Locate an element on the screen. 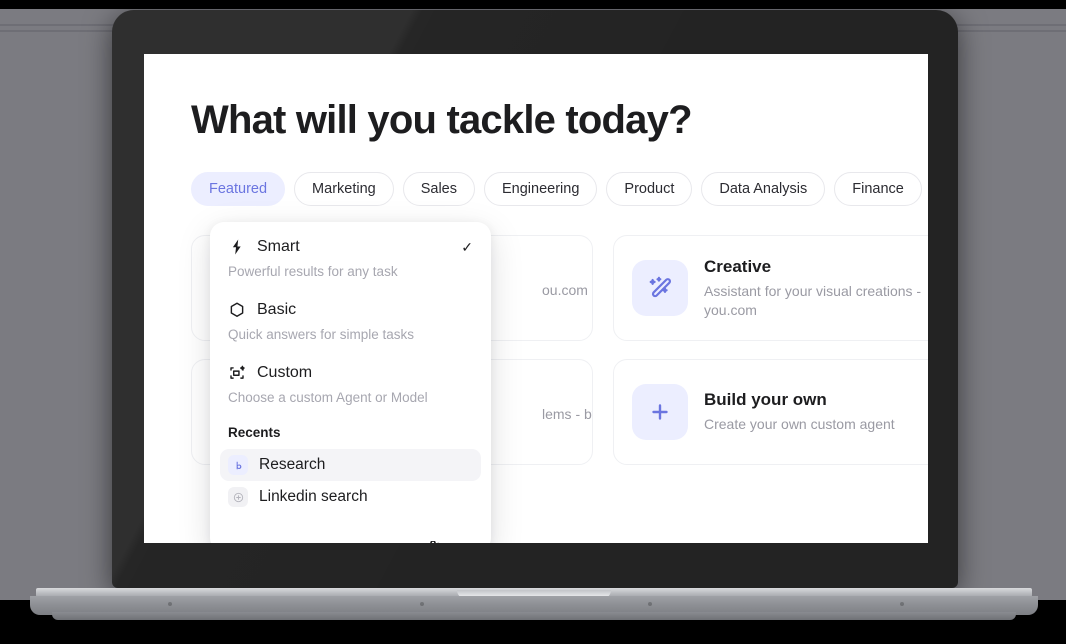 This screenshot has width=1066, height=644. dropdown-option-label: Custom is located at coordinates (285, 372).